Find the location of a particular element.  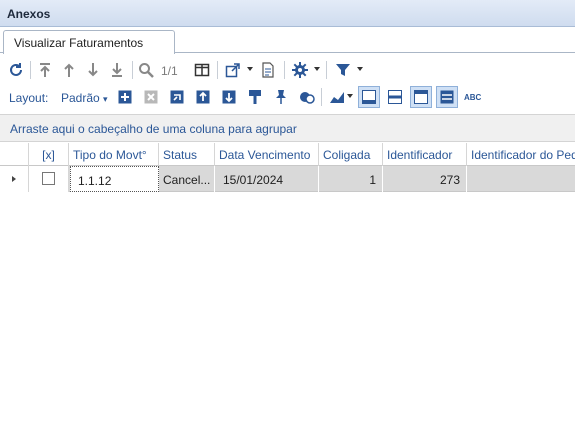

move-up-icon is located at coordinates (69, 70).